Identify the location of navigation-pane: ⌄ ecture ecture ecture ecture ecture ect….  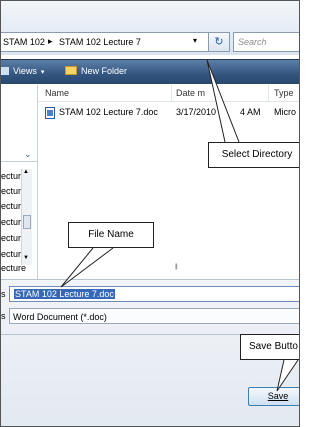
(19, 182).